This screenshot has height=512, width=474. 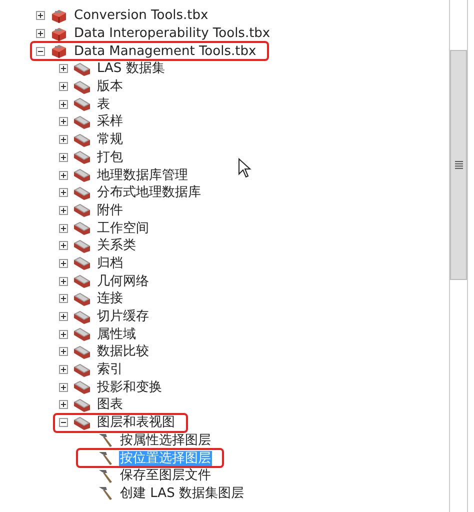 I want to click on tree-item-label: 保存至图层文件, so click(x=165, y=476).